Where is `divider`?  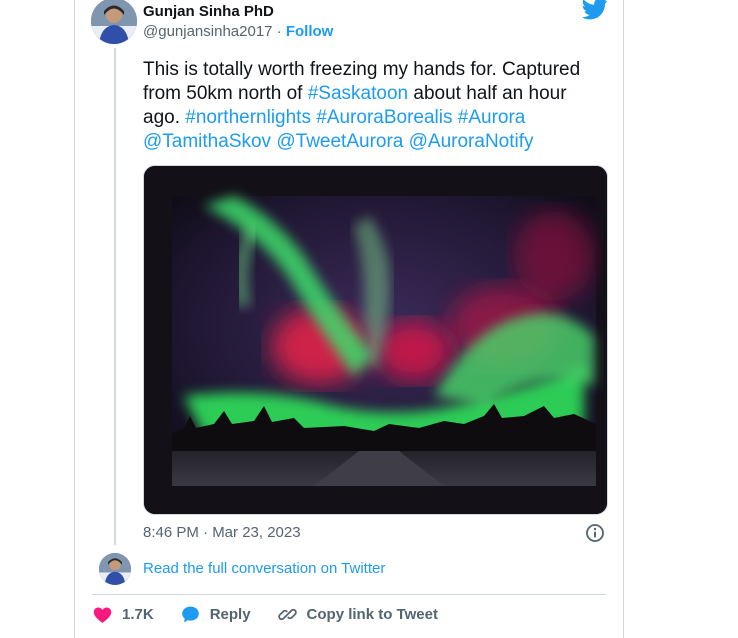
divider is located at coordinates (349, 594).